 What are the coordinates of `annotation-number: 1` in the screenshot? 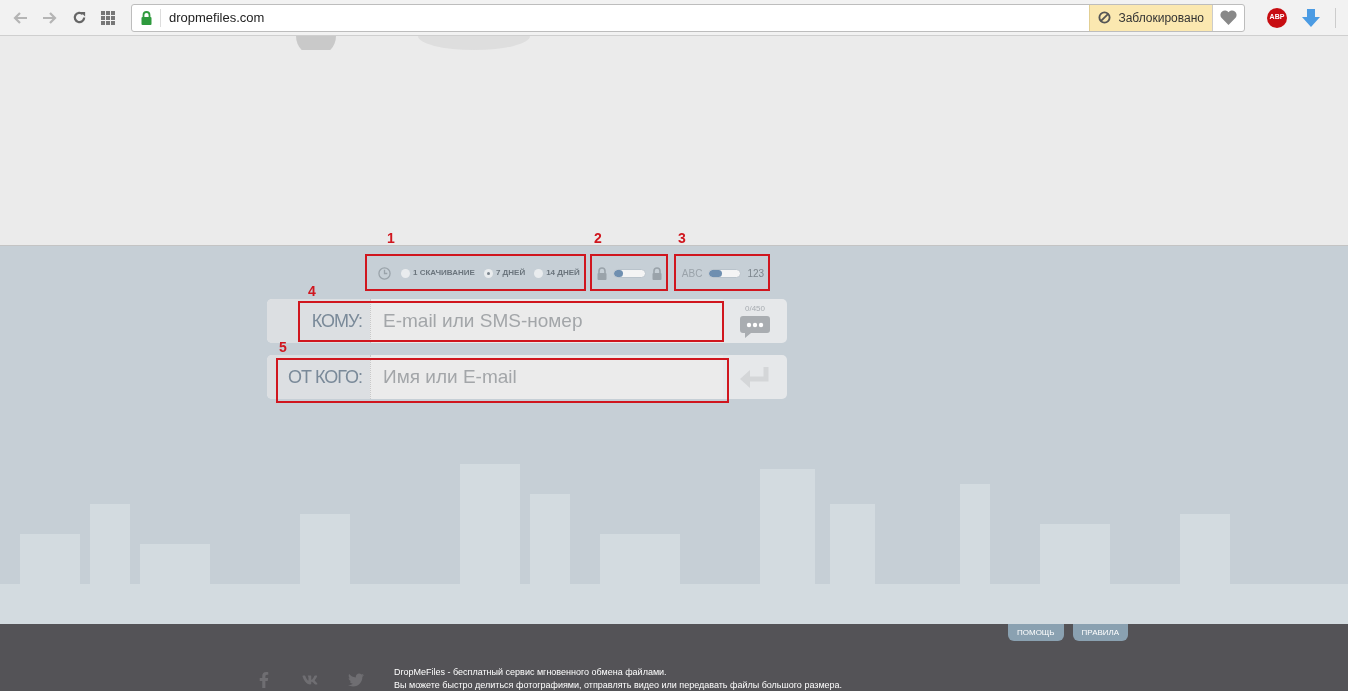 It's located at (391, 238).